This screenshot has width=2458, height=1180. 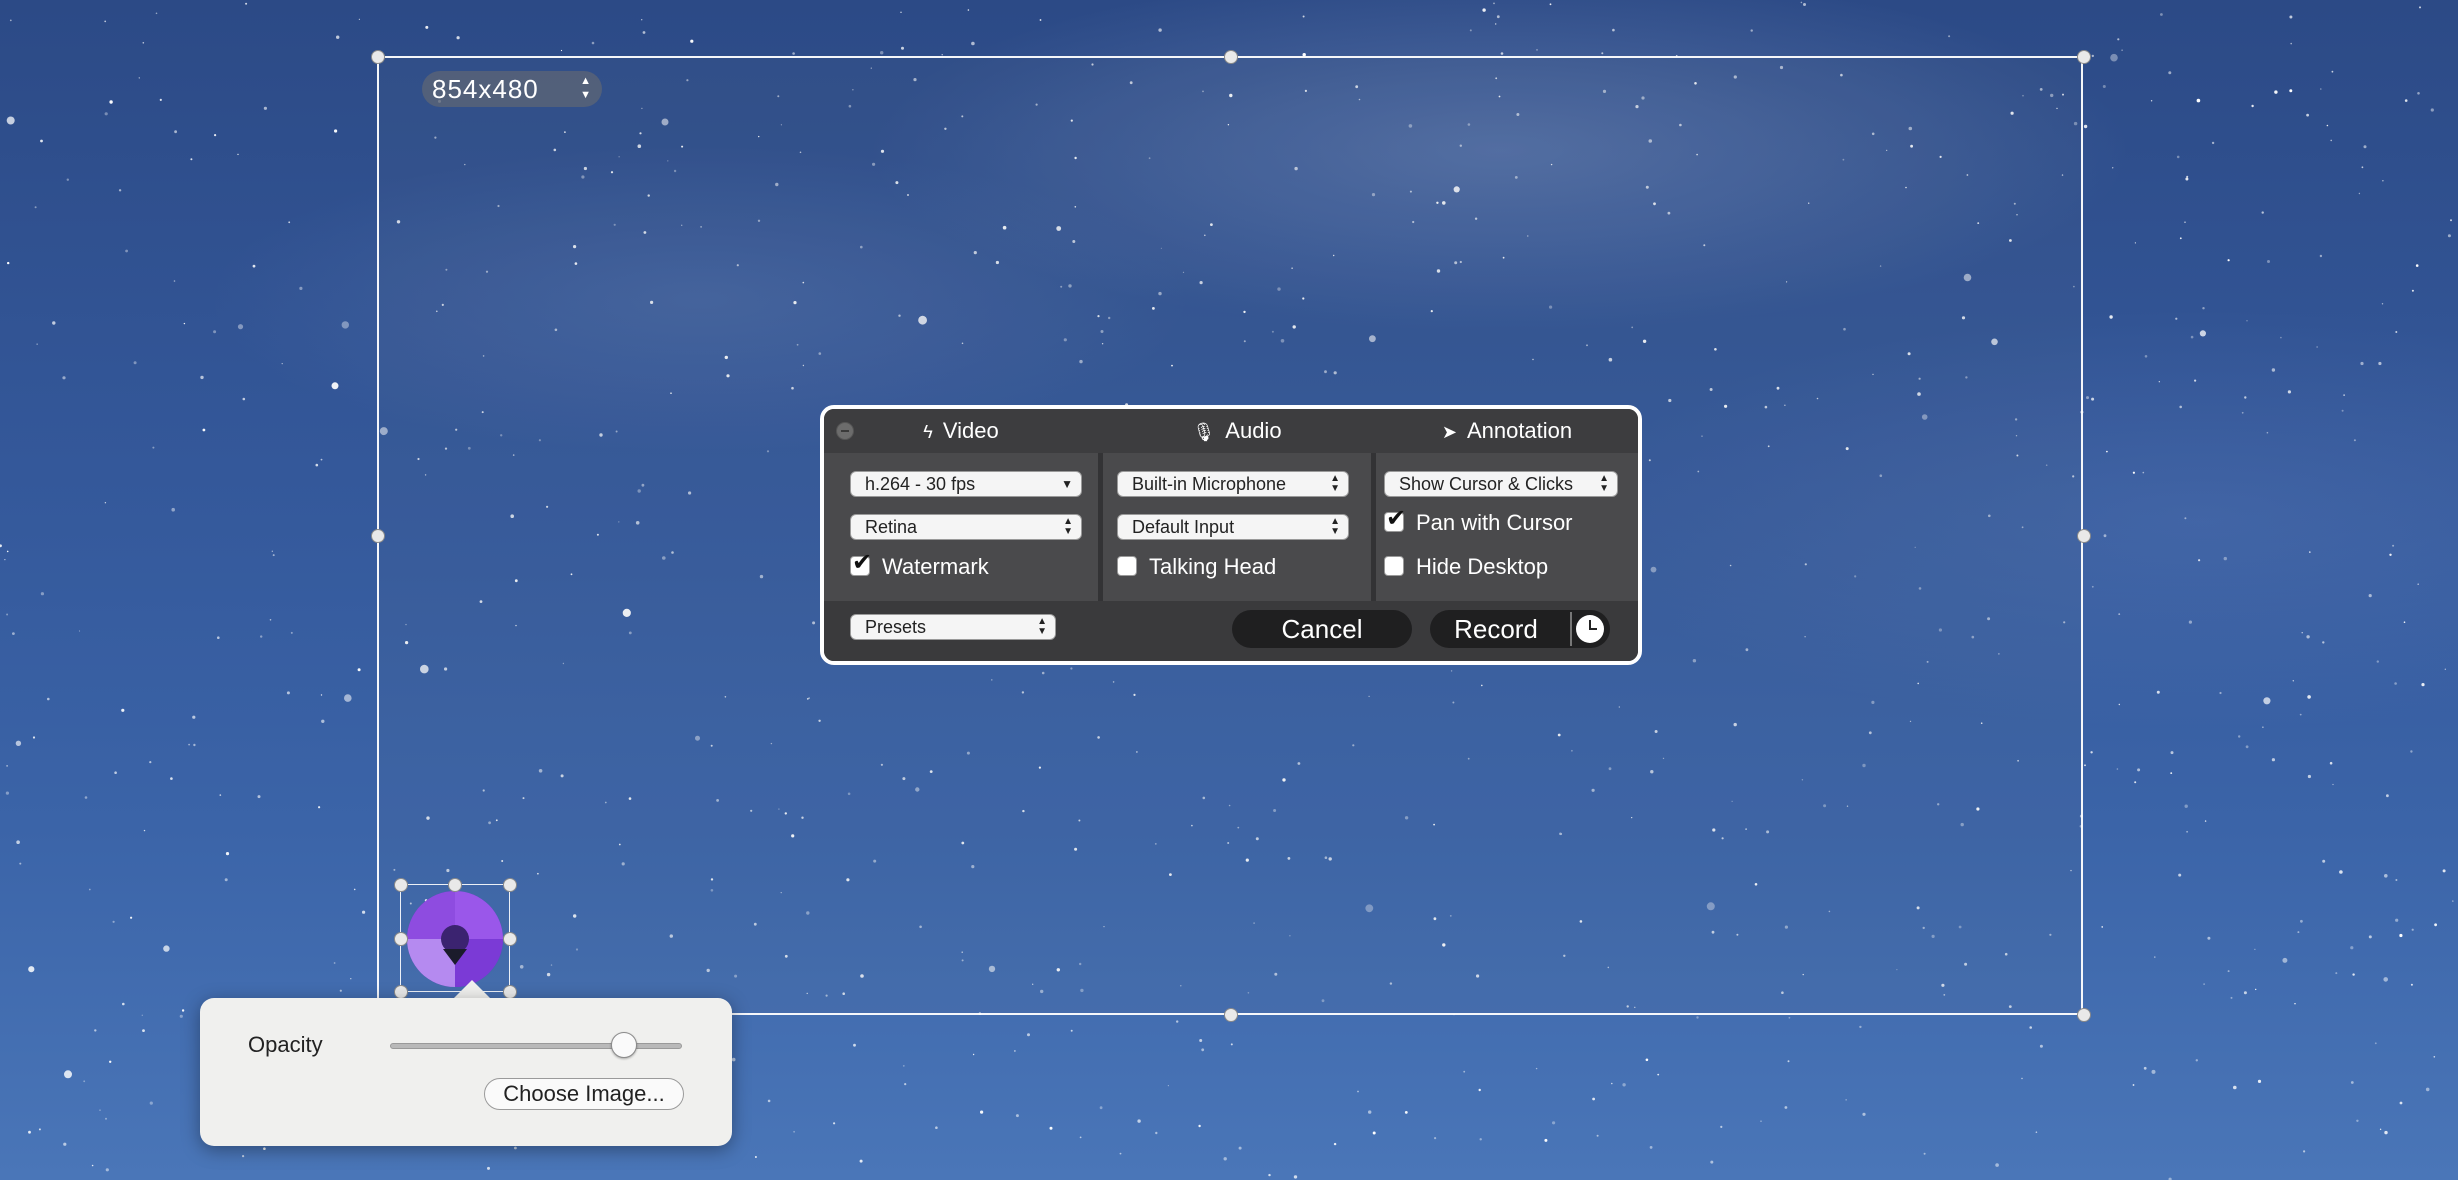 I want to click on video-scale-dropdown: Retina ▲ ▼, so click(x=966, y=527).